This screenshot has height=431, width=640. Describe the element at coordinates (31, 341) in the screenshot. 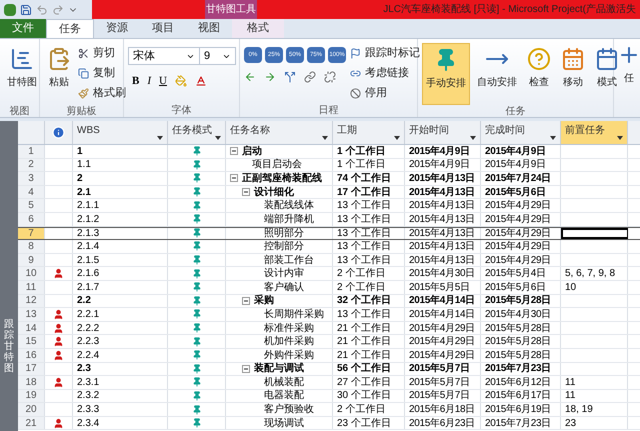

I see `row-number: 15` at that location.